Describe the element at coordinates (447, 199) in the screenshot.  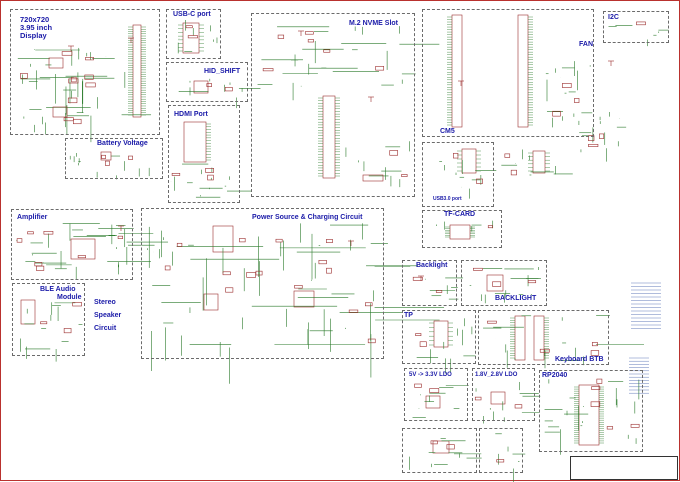
I see `usb3-title: USB3.0 port` at that location.